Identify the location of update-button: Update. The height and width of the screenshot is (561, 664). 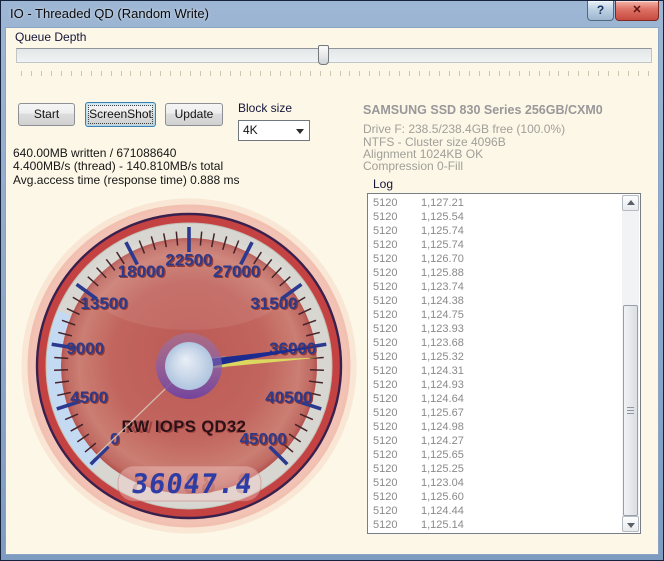
(194, 114).